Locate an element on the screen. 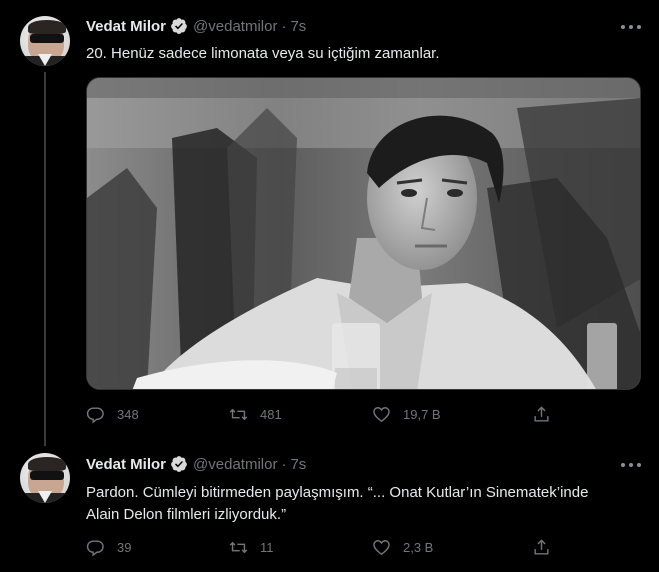 The width and height of the screenshot is (659, 572). tweet-actions: 39 11 2,3 B is located at coordinates (321, 549).